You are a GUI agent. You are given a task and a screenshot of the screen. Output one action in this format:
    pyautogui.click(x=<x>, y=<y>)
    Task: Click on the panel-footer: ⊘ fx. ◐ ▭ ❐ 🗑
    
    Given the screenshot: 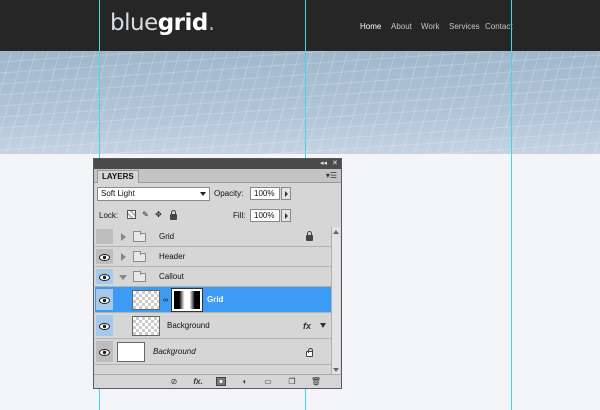 What is the action you would take?
    pyautogui.click(x=217, y=381)
    